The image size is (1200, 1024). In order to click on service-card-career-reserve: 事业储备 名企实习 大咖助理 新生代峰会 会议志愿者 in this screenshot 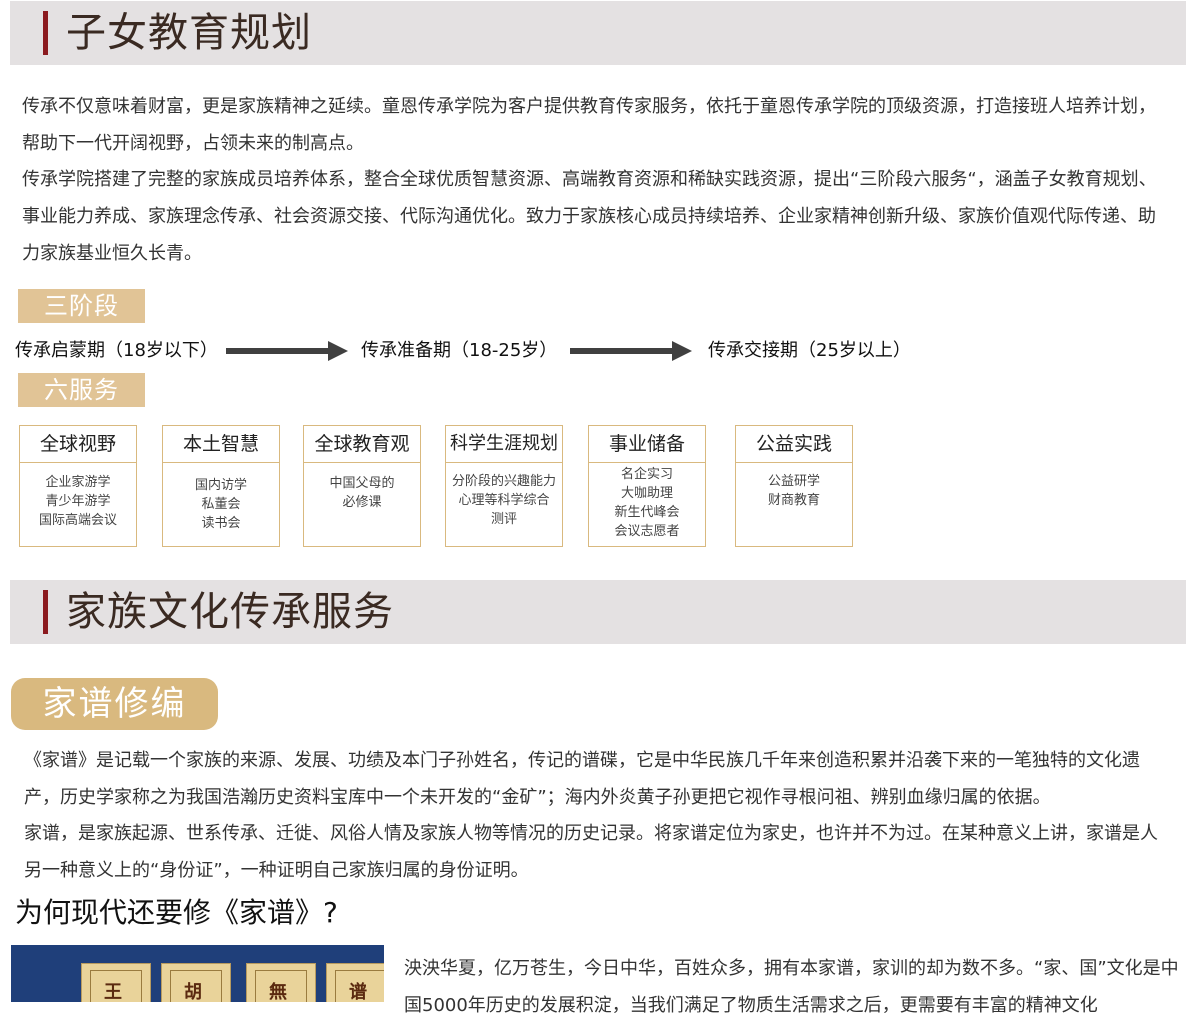, I will do `click(647, 486)`.